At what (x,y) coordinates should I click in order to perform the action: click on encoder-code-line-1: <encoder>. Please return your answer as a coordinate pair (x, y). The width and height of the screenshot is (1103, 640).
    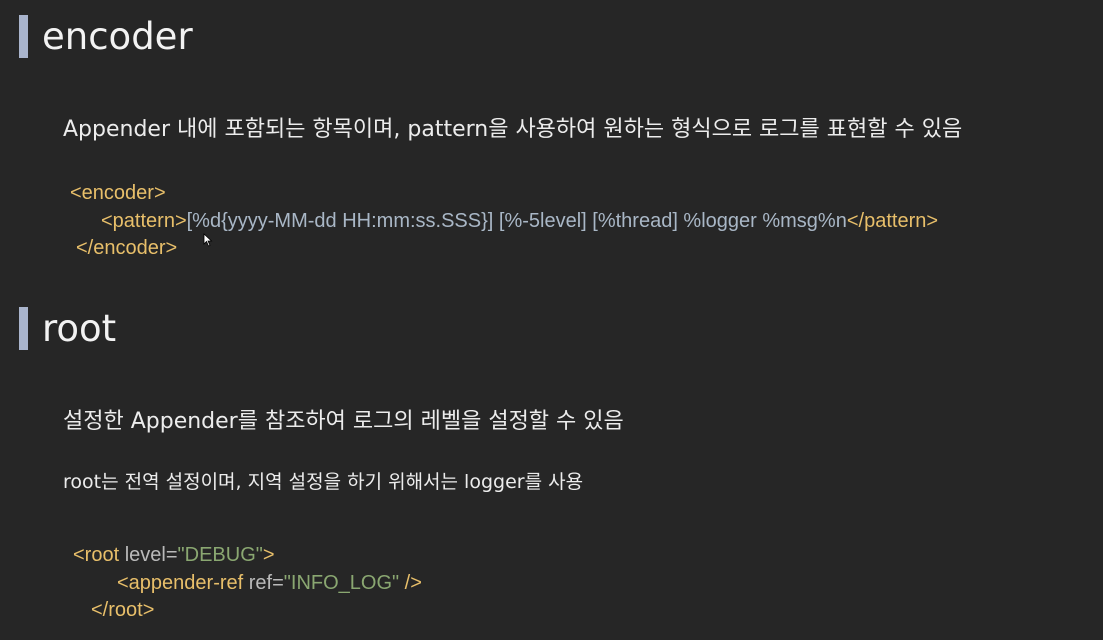
    Looking at the image, I should click on (118, 193).